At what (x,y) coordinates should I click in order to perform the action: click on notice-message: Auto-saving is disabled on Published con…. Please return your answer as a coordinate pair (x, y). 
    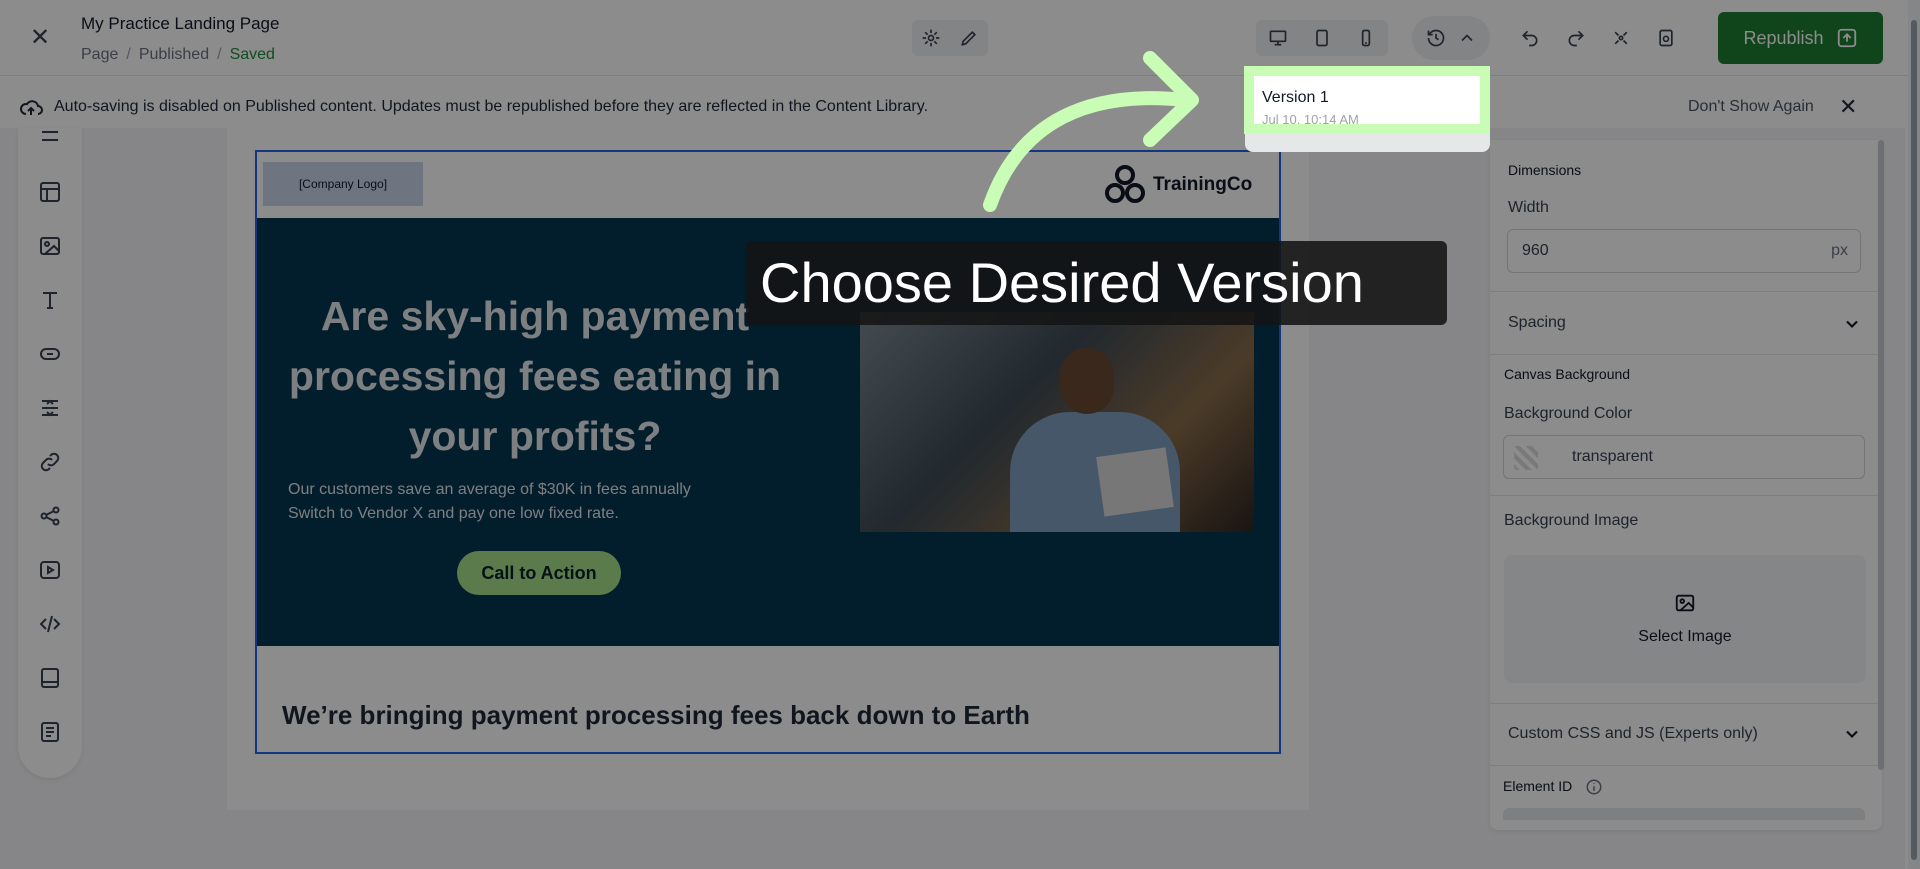
    Looking at the image, I should click on (491, 106).